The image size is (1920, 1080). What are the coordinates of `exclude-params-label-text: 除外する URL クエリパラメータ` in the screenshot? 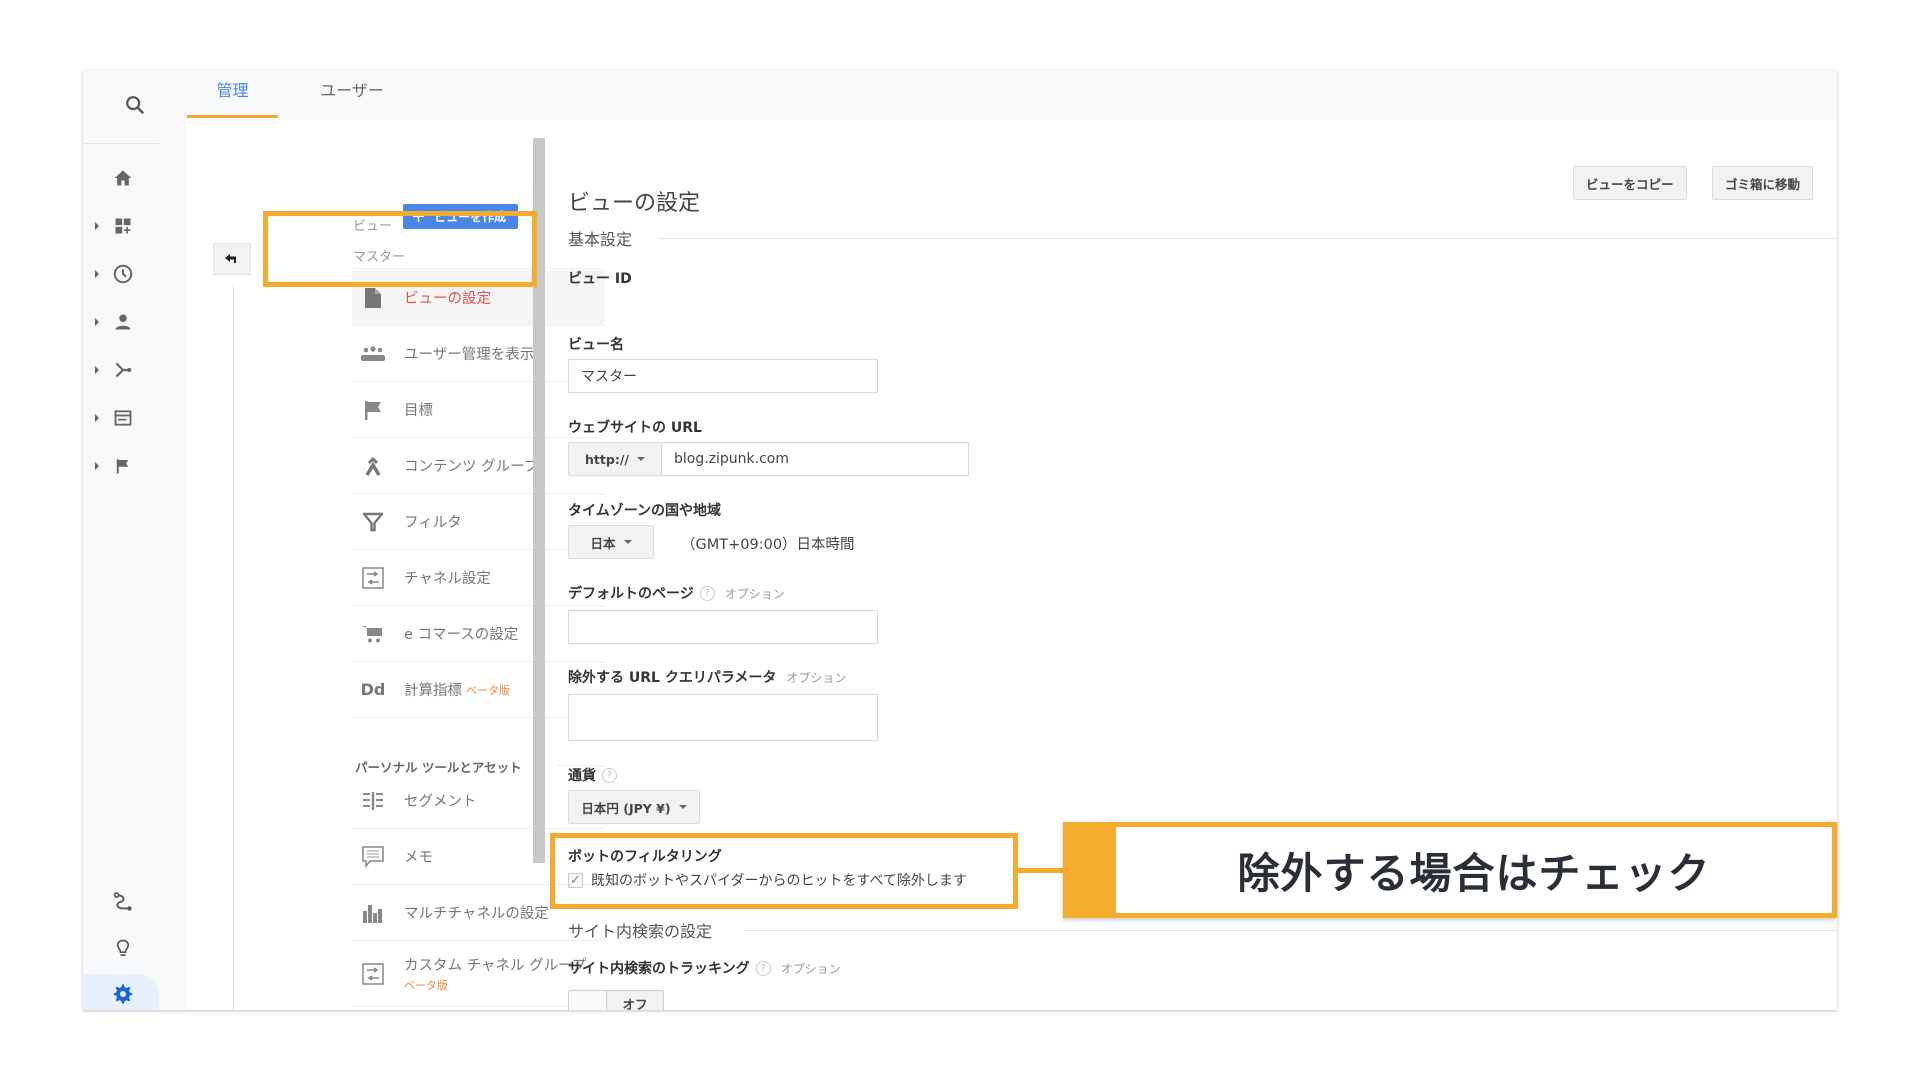 It's located at (672, 678).